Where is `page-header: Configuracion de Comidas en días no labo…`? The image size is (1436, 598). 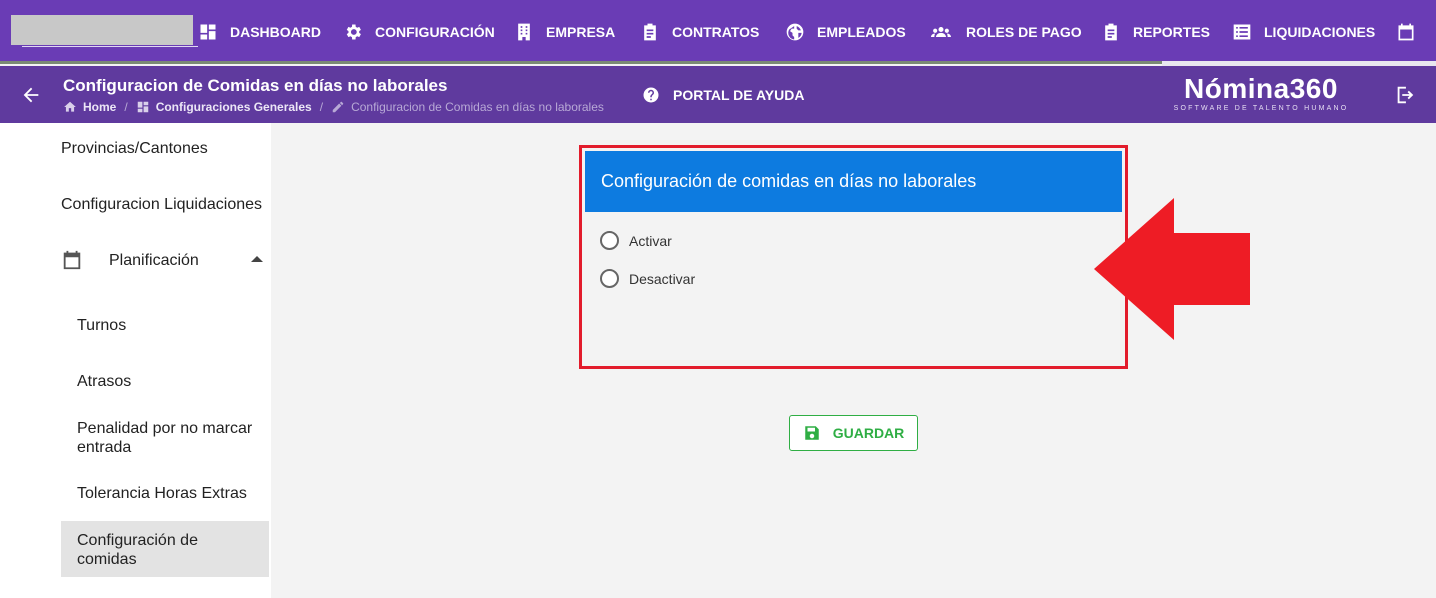 page-header: Configuracion de Comidas en días no labo… is located at coordinates (718, 94).